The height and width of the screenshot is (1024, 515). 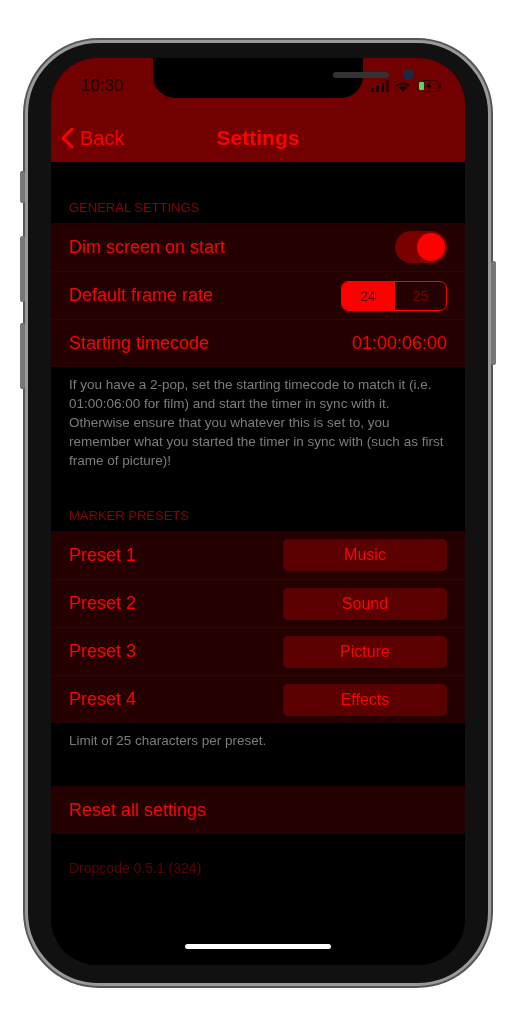 I want to click on section-header: GENERAL SETTINGS, so click(x=134, y=208).